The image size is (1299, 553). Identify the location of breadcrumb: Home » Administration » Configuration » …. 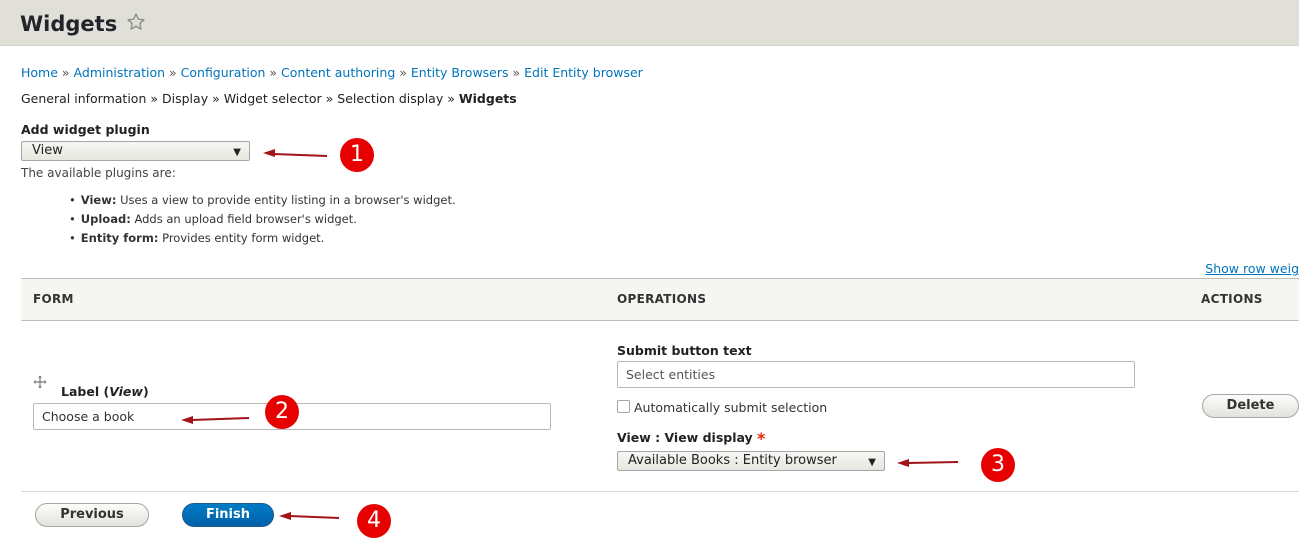
(332, 72).